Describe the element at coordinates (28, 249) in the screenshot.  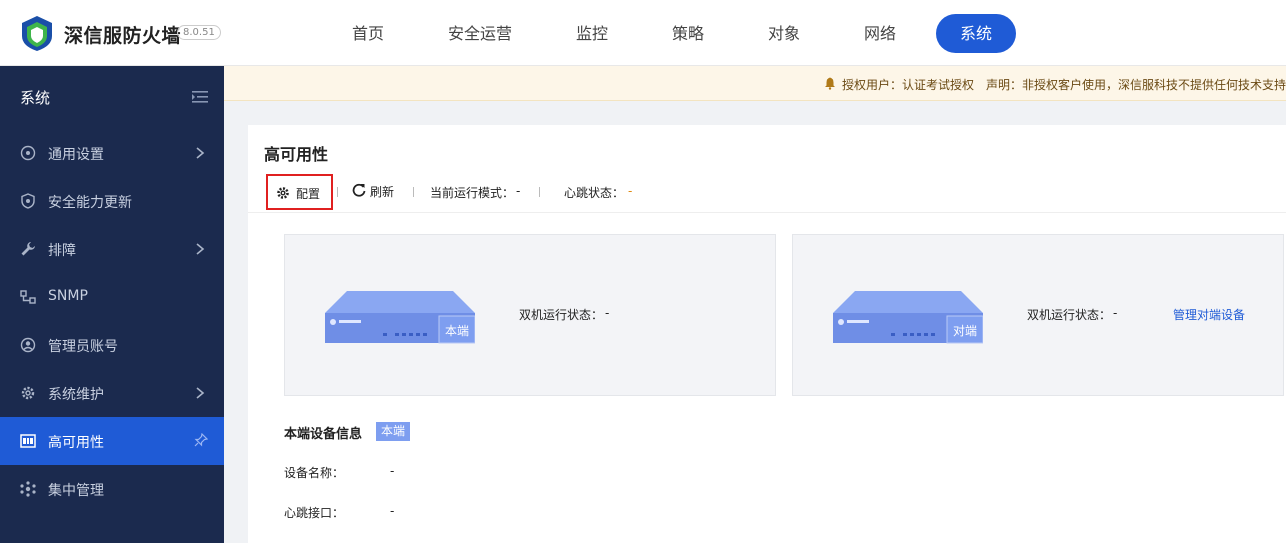
I see `wrench-icon` at that location.